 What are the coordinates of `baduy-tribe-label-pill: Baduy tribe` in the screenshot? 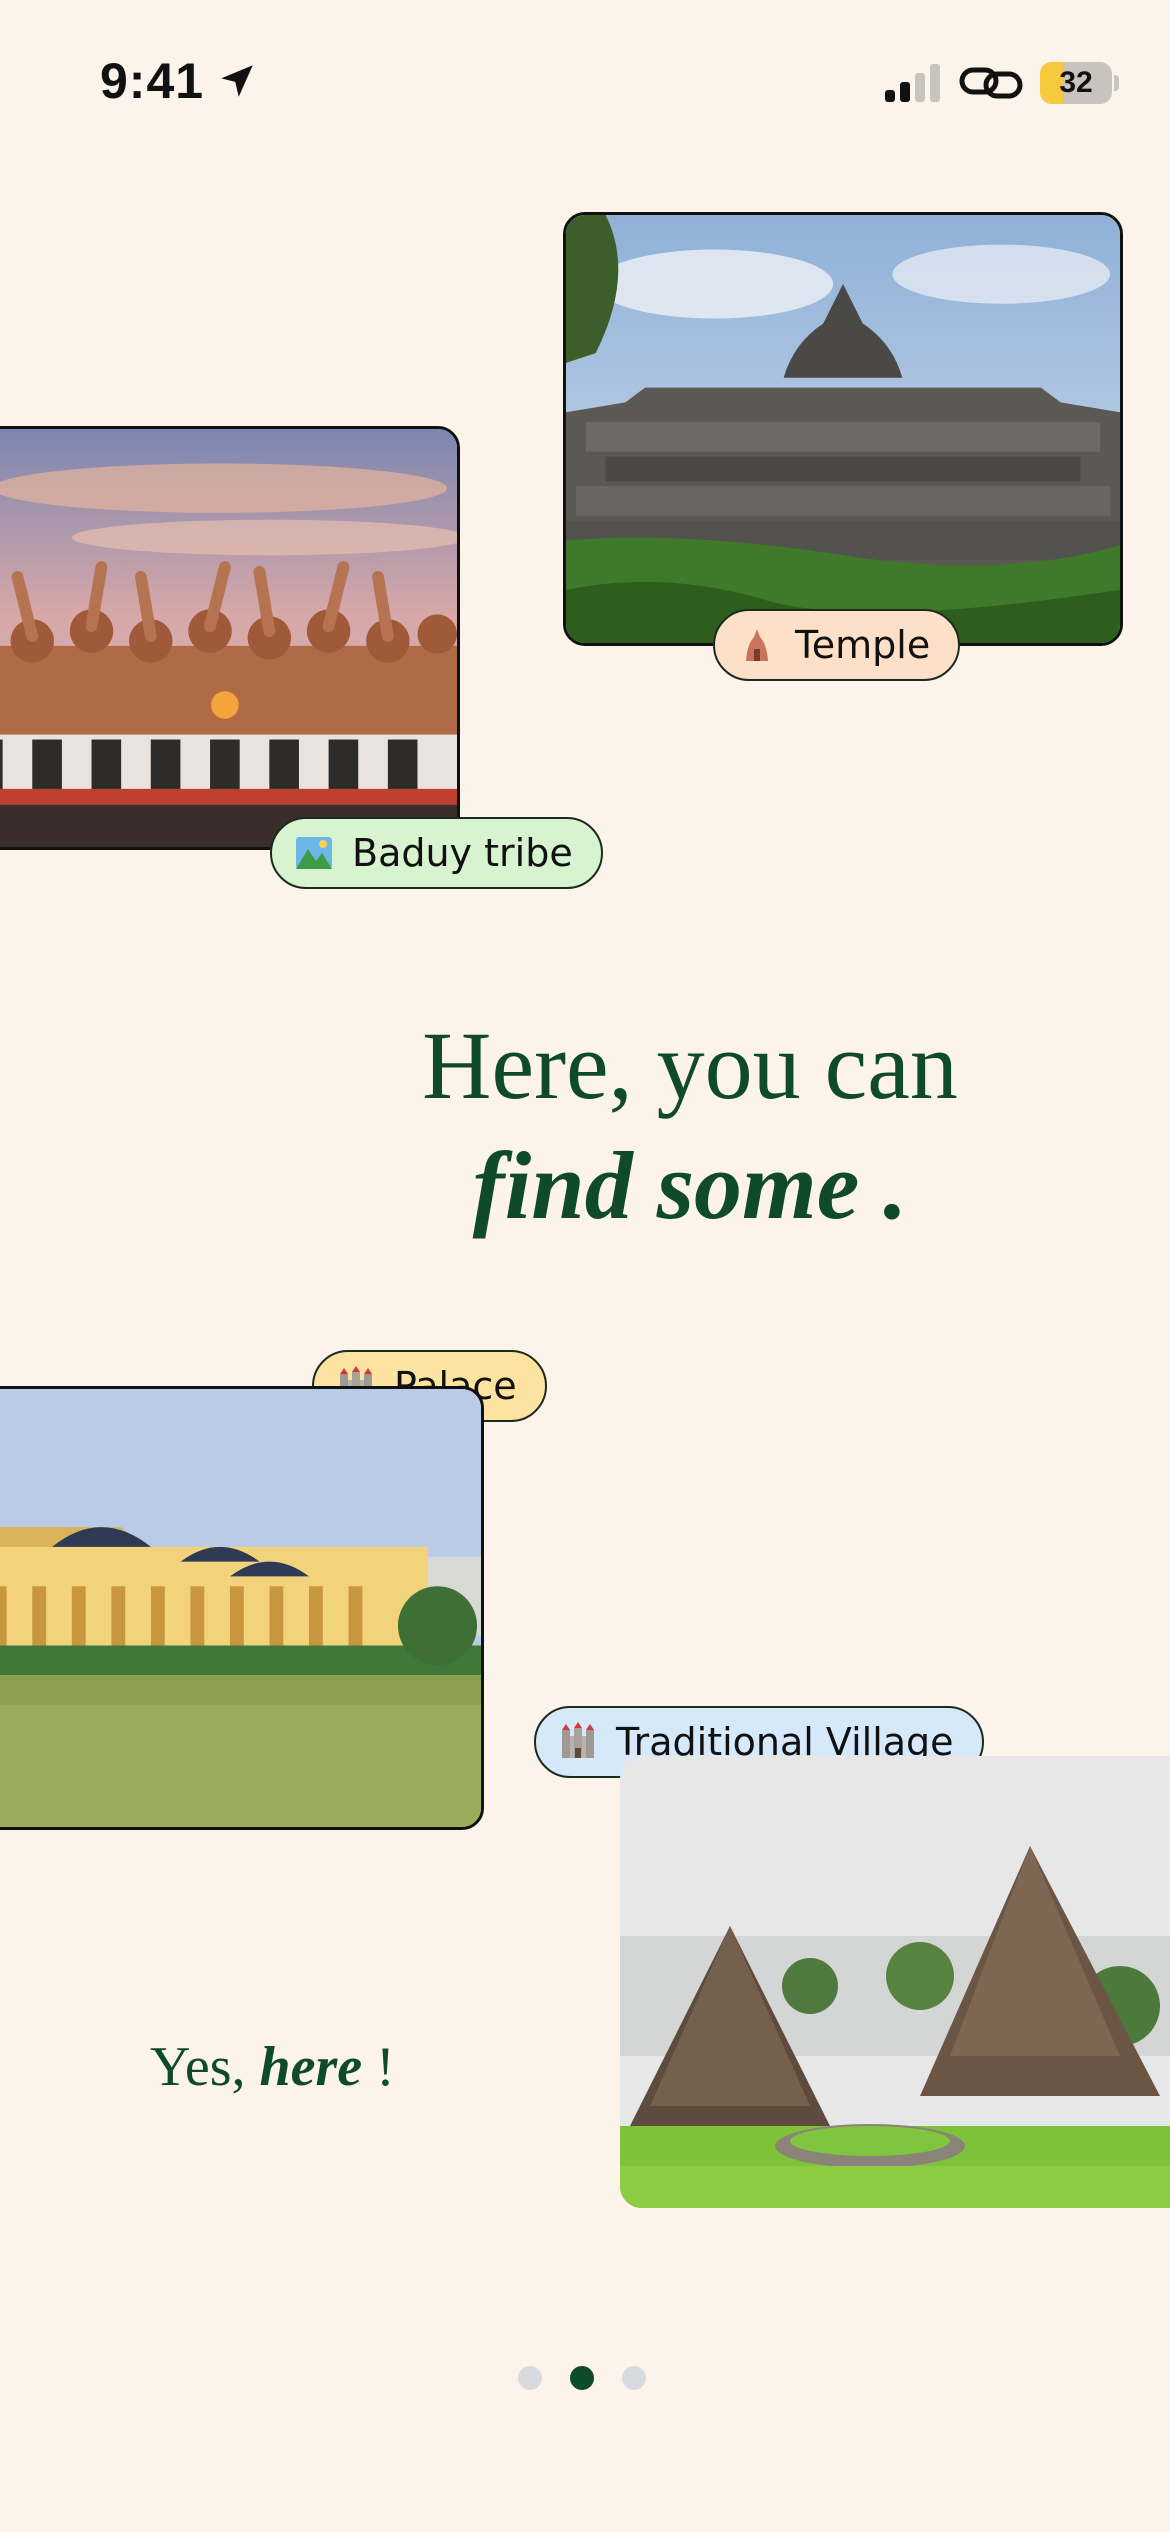 It's located at (436, 853).